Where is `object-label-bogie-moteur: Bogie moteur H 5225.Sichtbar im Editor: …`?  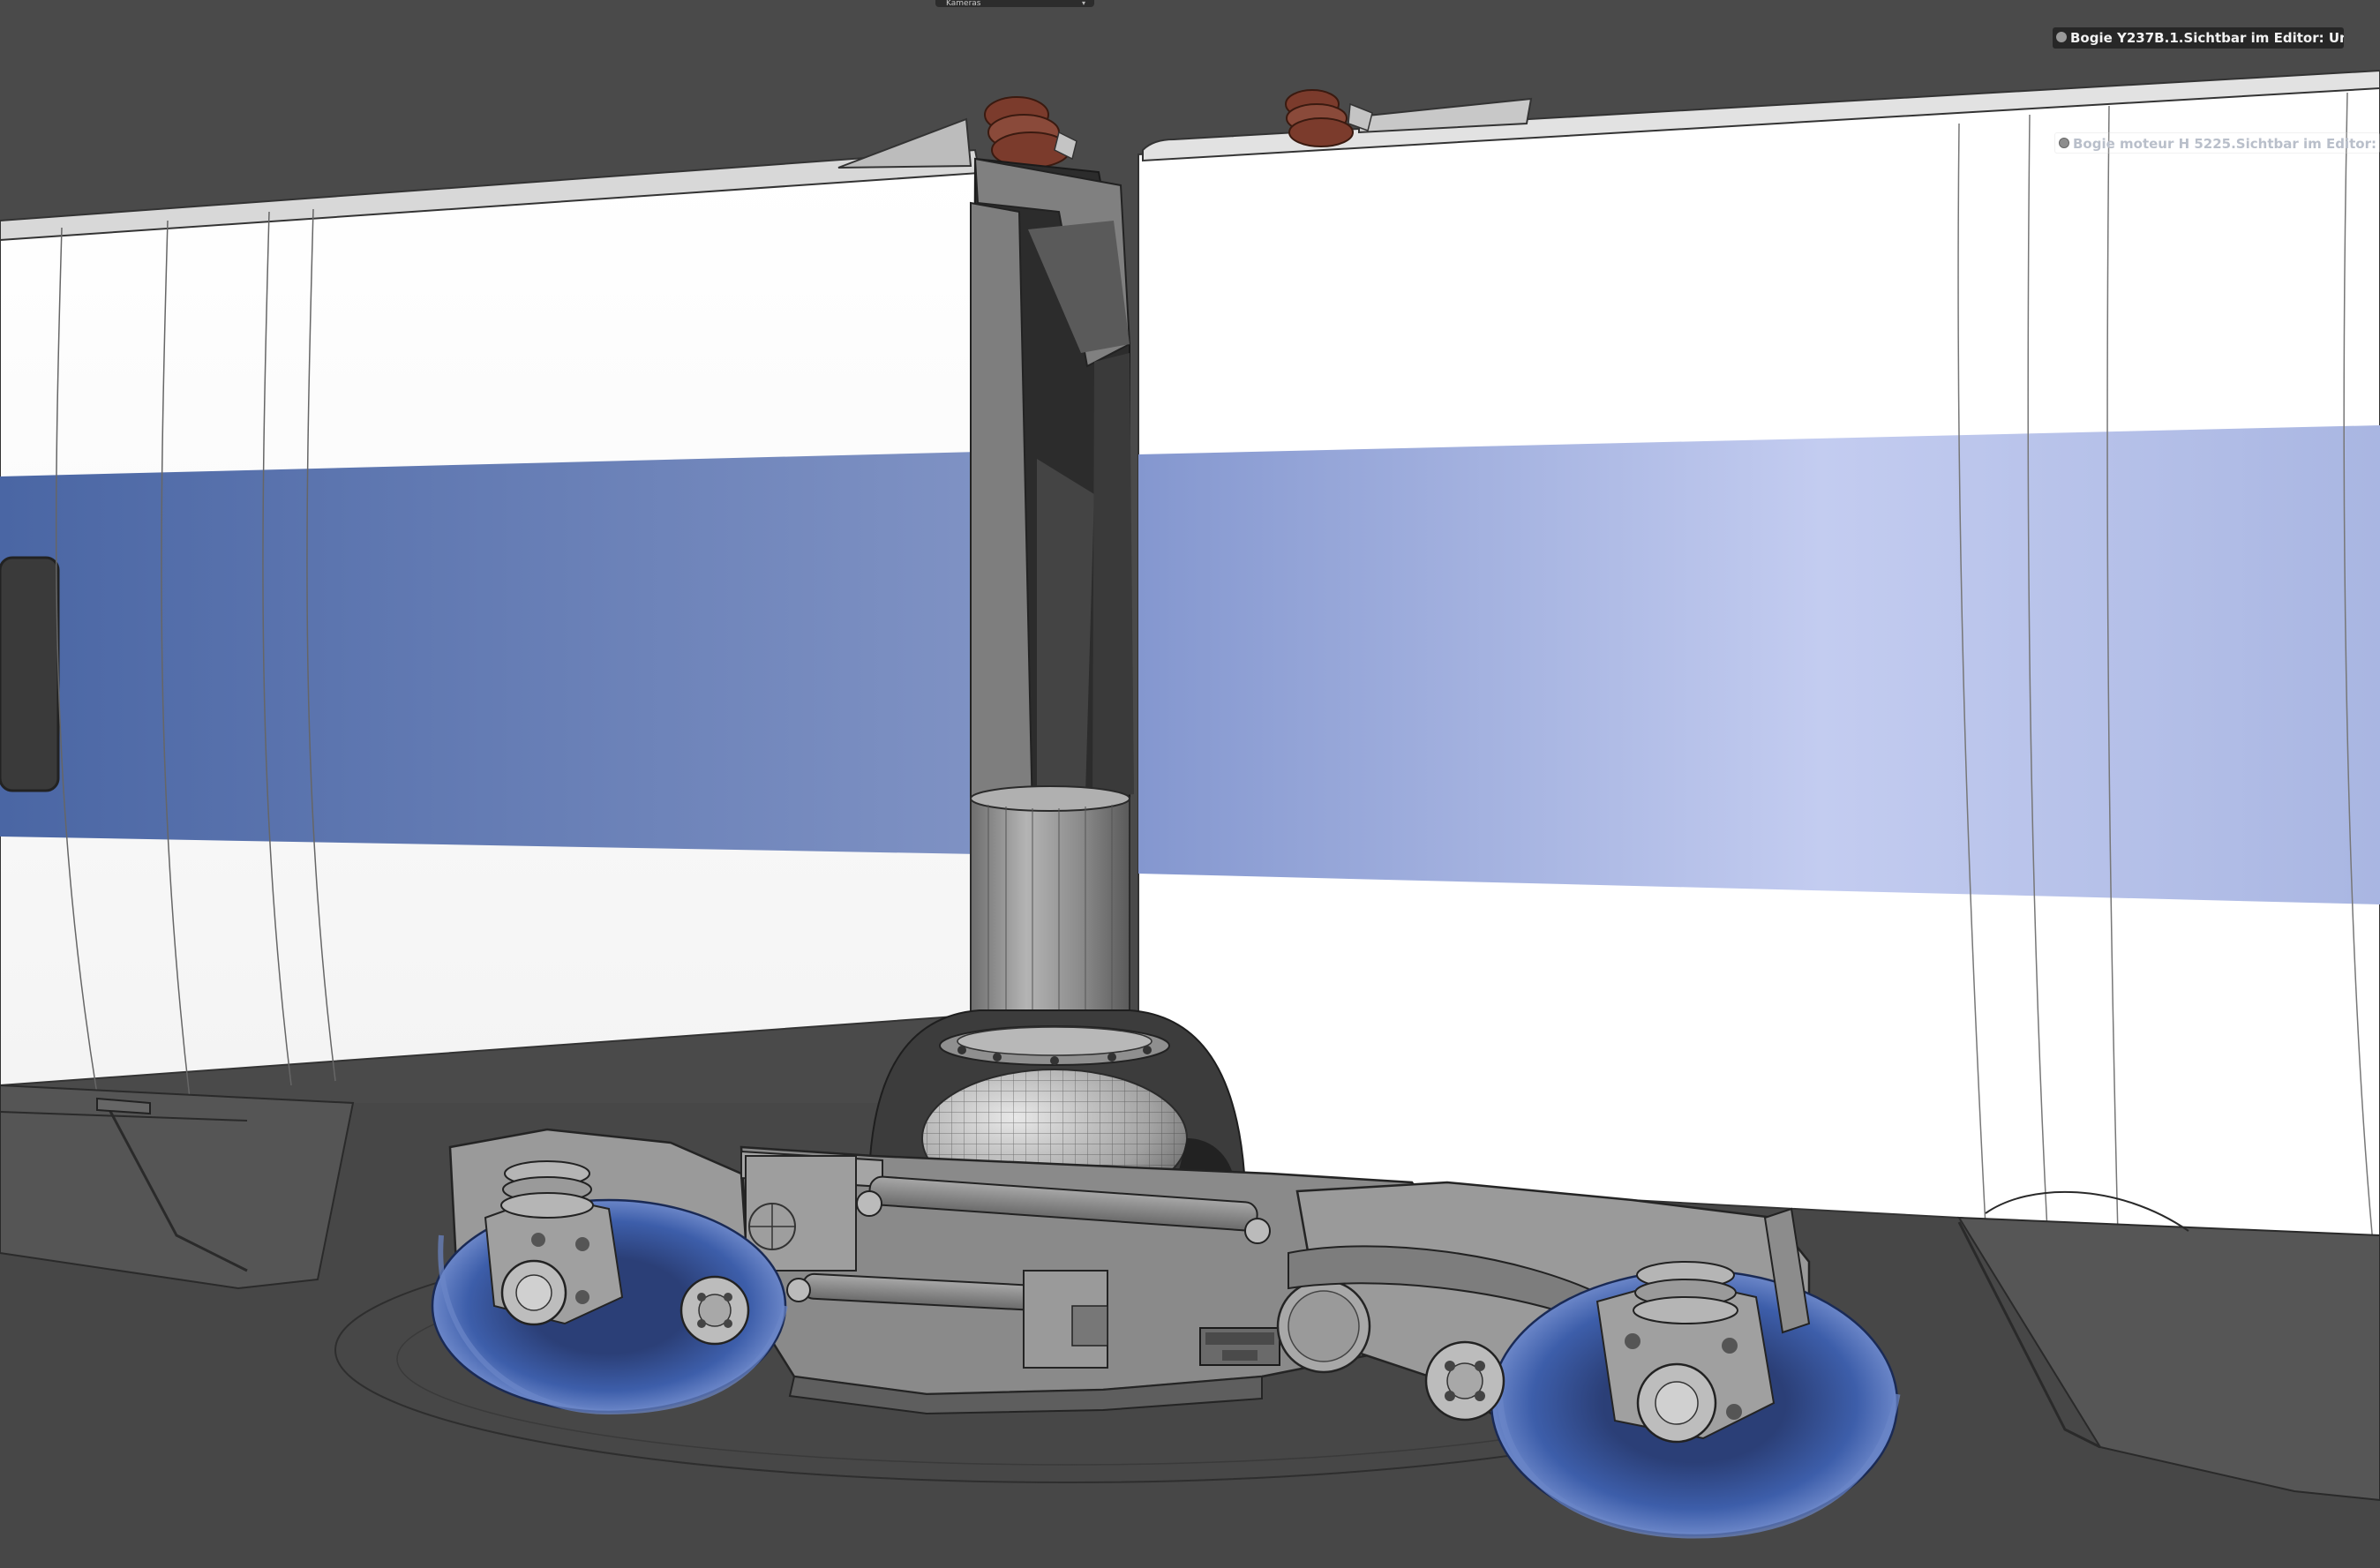
object-label-bogie-moteur: Bogie moteur H 5225.Sichtbar im Editor: … is located at coordinates (2217, 143).